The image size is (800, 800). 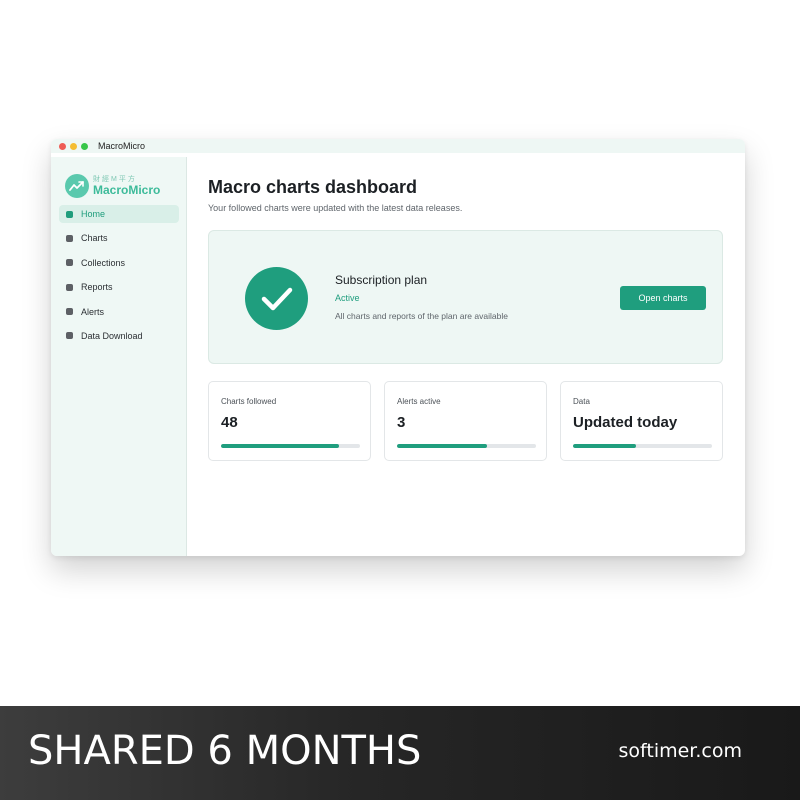 What do you see at coordinates (225, 751) in the screenshot?
I see `banner-headline: SHARED 6 MONTHS` at bounding box center [225, 751].